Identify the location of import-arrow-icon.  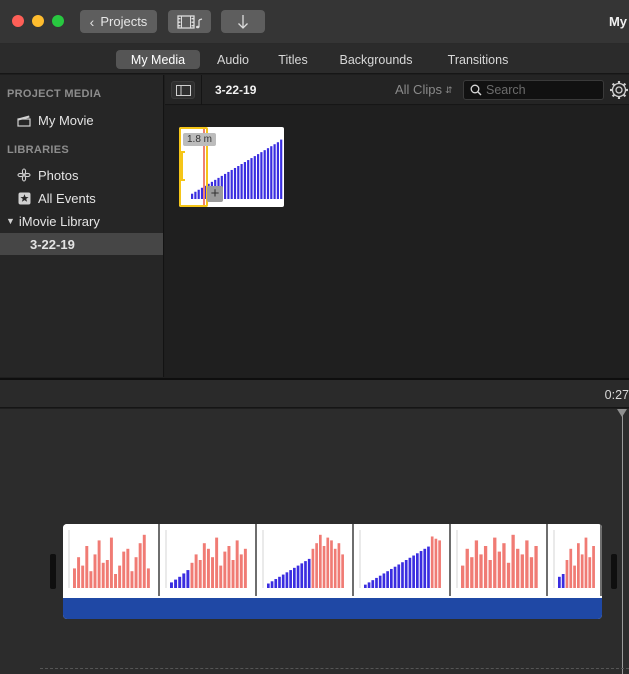
(243, 21).